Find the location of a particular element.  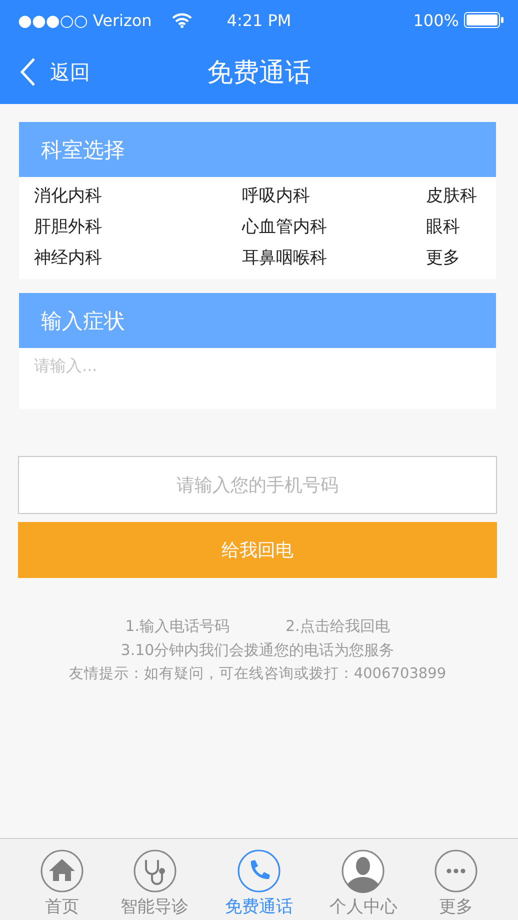

department-link: 眼科 is located at coordinates (443, 227).